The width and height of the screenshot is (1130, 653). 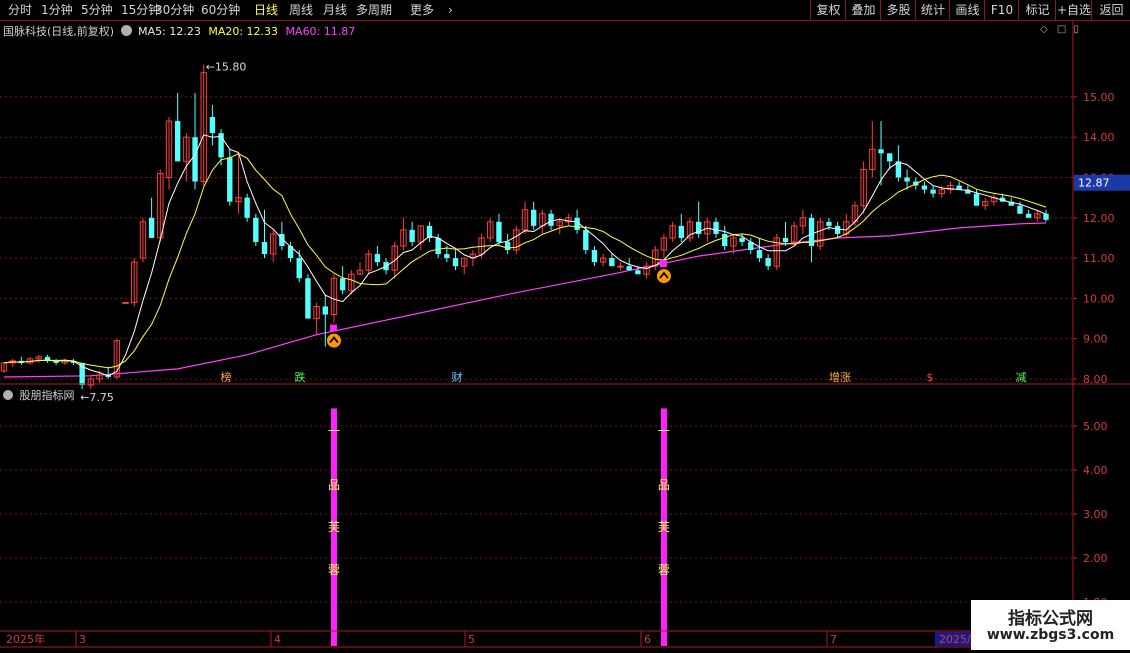 What do you see at coordinates (266, 10) in the screenshot?
I see `period-tab-6: 日线` at bounding box center [266, 10].